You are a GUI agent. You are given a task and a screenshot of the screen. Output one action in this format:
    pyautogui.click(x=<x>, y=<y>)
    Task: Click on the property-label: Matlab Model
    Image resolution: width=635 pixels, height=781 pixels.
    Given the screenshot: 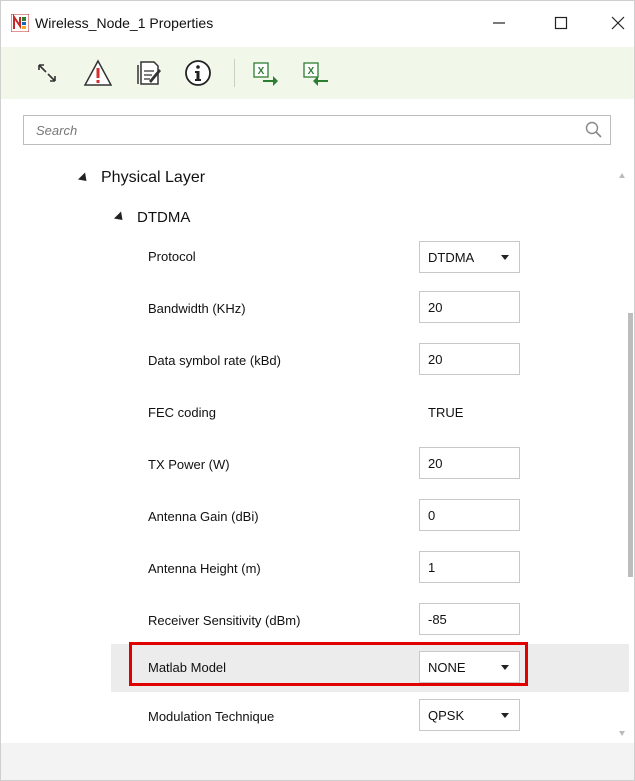 What is the action you would take?
    pyautogui.click(x=187, y=667)
    